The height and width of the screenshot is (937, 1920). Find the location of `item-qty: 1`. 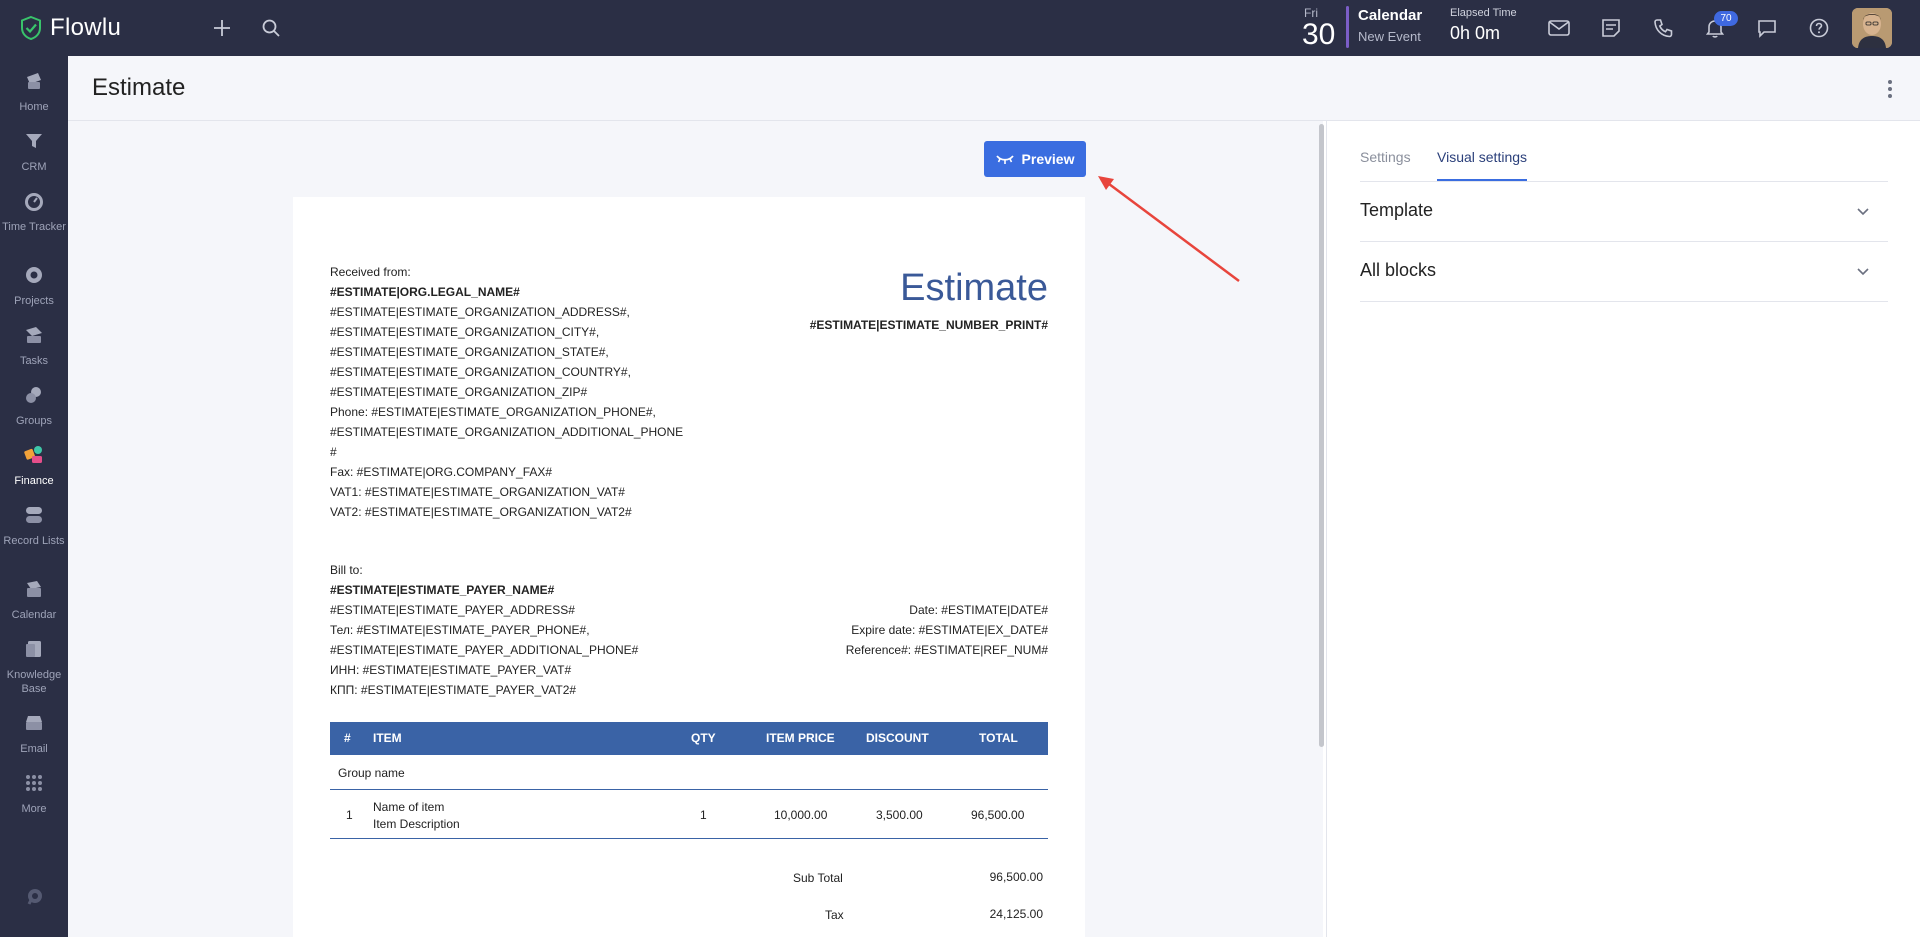

item-qty: 1 is located at coordinates (703, 815).